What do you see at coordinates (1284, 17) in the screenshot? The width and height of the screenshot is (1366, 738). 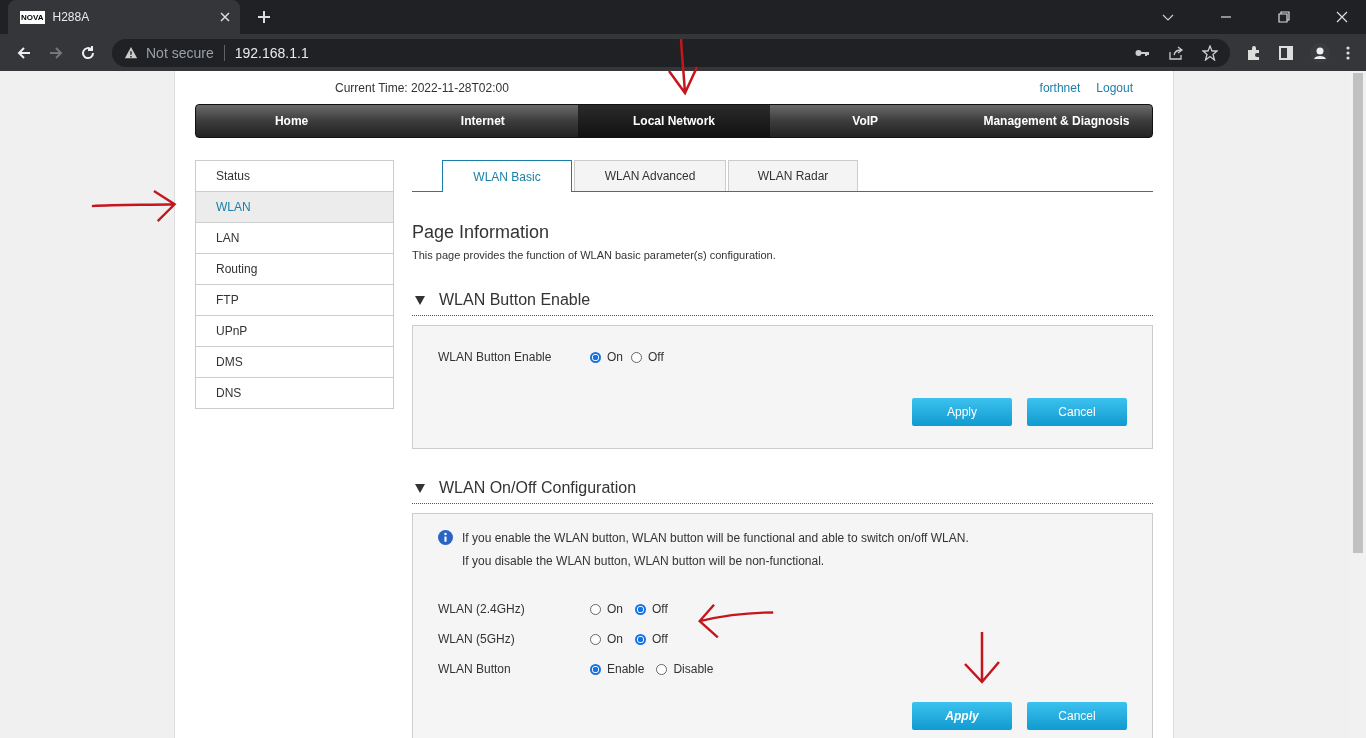 I see `restore-icon` at bounding box center [1284, 17].